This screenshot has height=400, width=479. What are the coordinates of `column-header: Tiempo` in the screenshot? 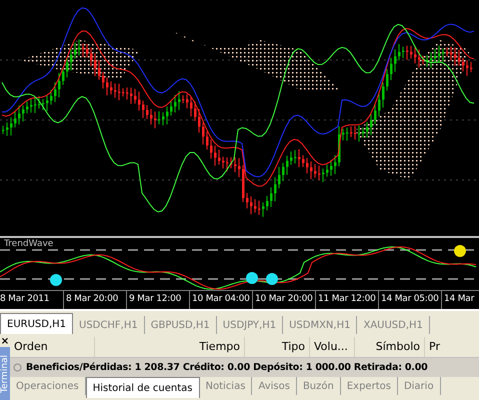 It's located at (170, 347).